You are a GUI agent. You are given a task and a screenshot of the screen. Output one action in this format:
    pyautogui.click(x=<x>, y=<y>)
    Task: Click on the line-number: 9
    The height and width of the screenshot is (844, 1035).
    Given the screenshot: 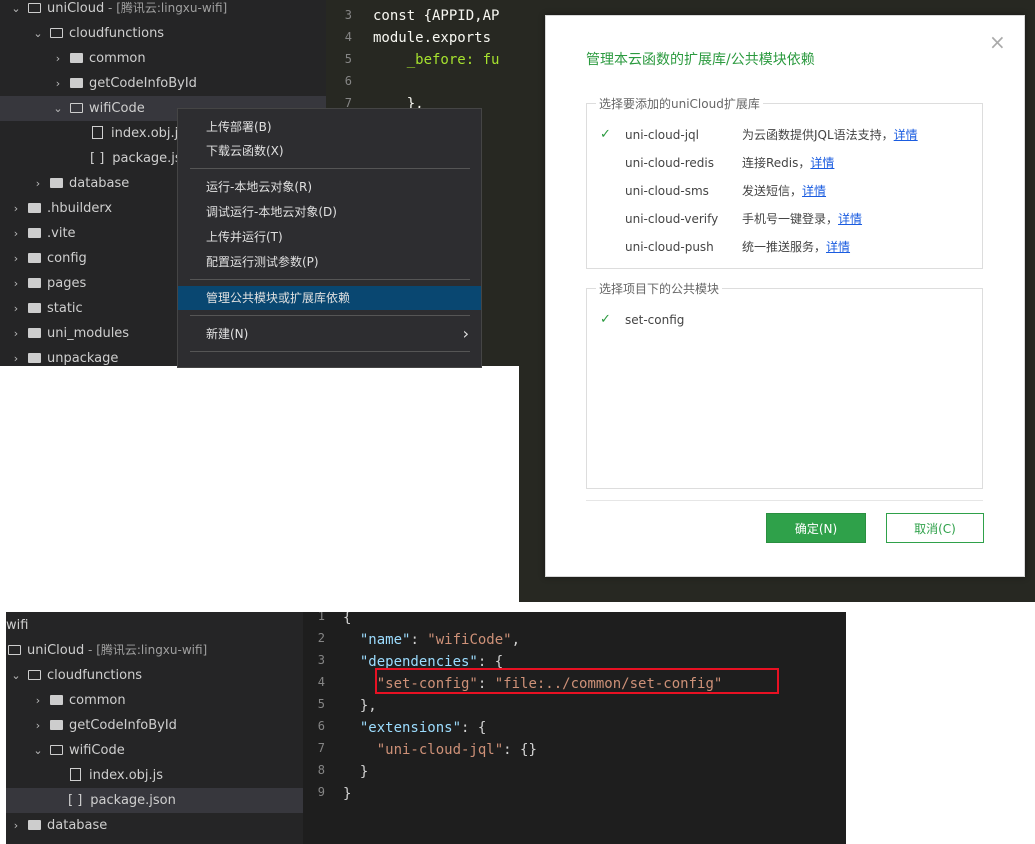 What is the action you would take?
    pyautogui.click(x=321, y=792)
    